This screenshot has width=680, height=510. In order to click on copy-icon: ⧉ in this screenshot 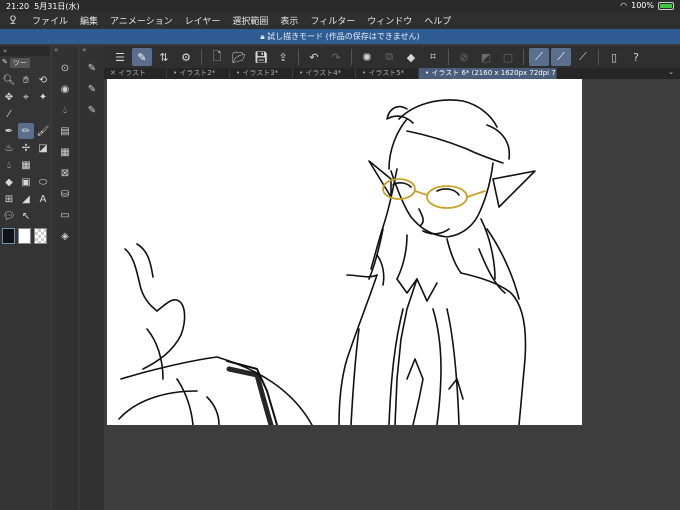, I will do `click(389, 57)`.